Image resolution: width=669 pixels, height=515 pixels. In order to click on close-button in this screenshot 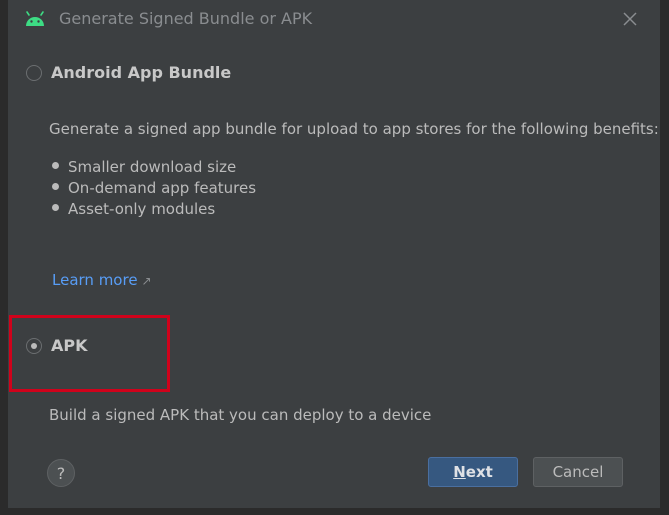, I will do `click(630, 19)`.